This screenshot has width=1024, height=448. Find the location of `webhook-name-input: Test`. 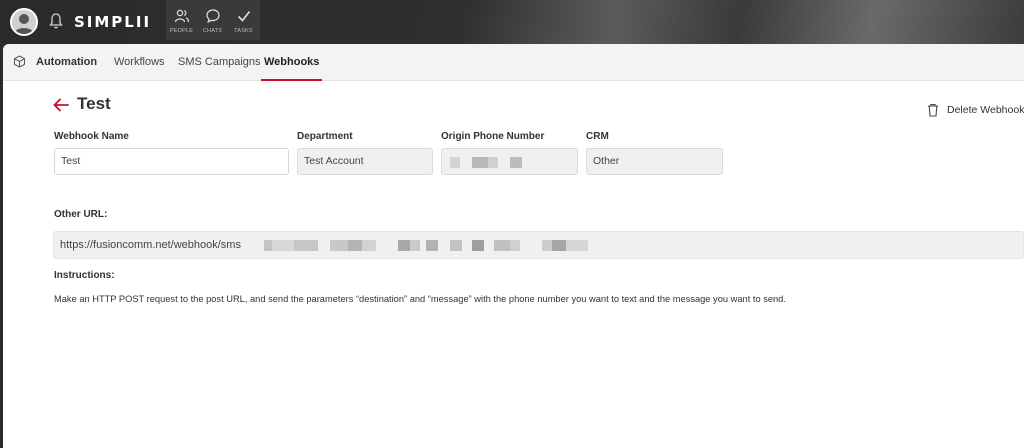

webhook-name-input: Test is located at coordinates (171, 161).